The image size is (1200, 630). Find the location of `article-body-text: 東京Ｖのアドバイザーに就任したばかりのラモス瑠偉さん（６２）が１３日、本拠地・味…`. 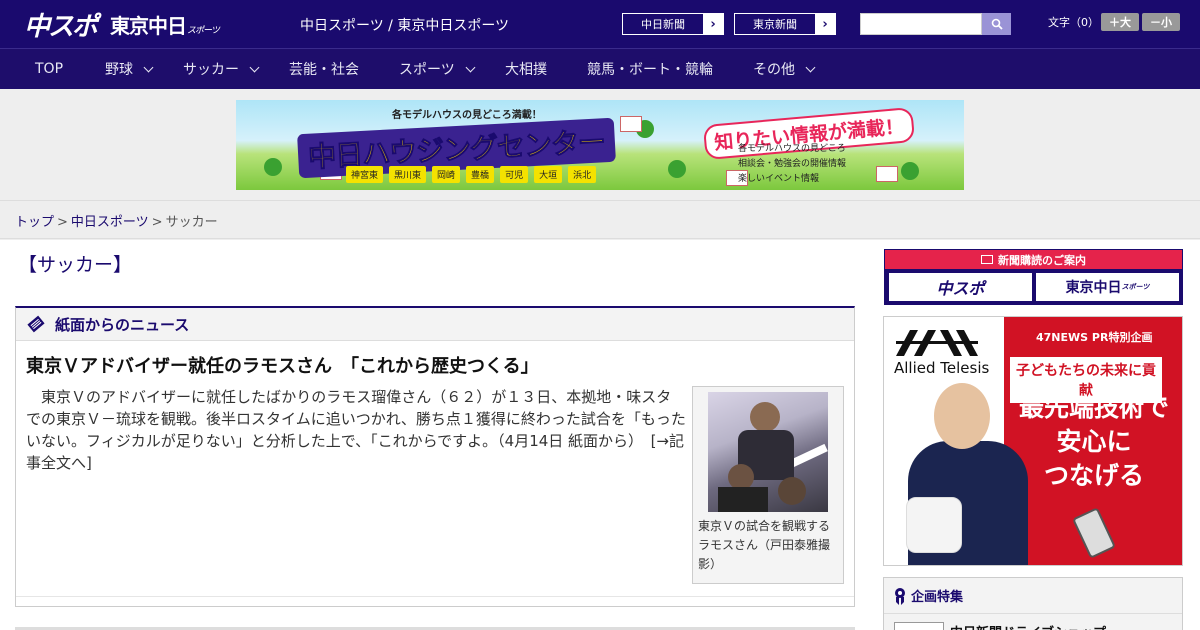

article-body-text: 東京Ｖのアドバイザーに就任したばかりのラモス瑠偉さん（６２）が１３日、本拠地・味… is located at coordinates (356, 419).